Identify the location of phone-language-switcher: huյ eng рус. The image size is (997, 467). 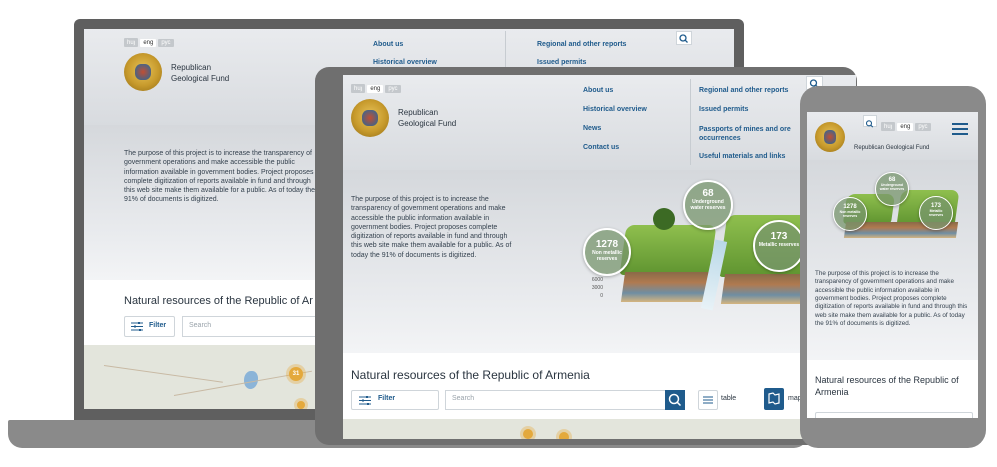
(907, 124).